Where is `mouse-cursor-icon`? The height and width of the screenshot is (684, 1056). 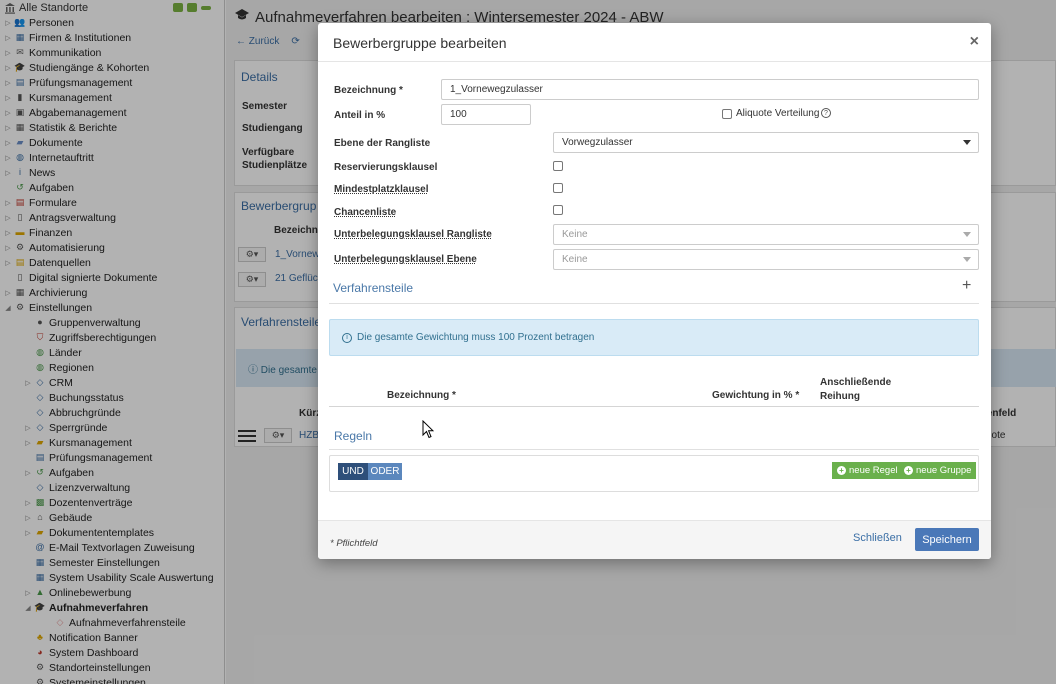 mouse-cursor-icon is located at coordinates (428, 430).